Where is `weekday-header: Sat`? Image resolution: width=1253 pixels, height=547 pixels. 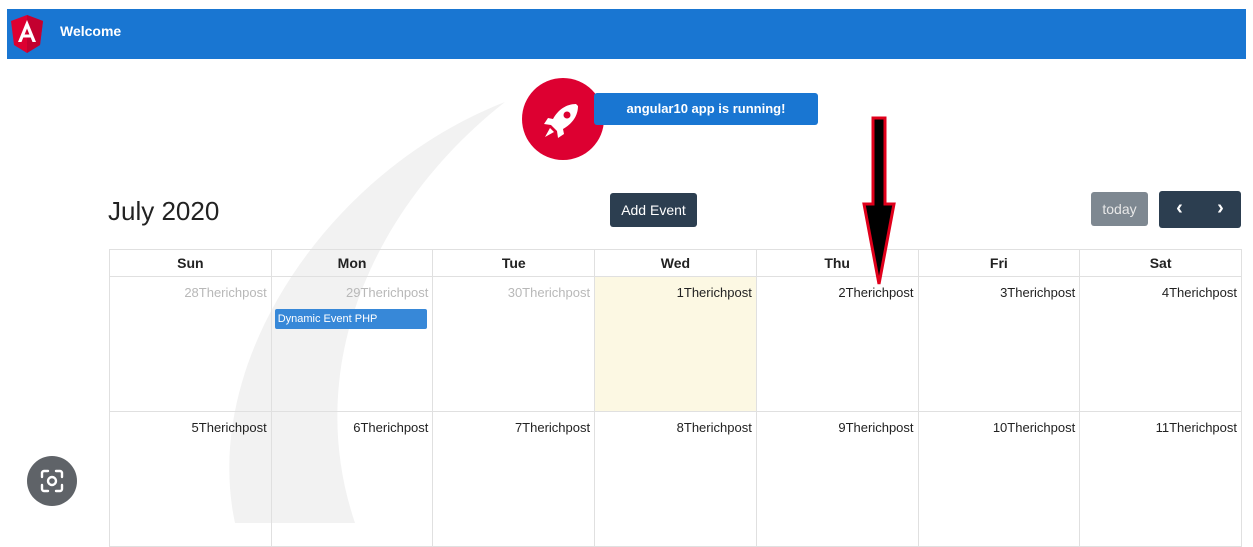 weekday-header: Sat is located at coordinates (1160, 263).